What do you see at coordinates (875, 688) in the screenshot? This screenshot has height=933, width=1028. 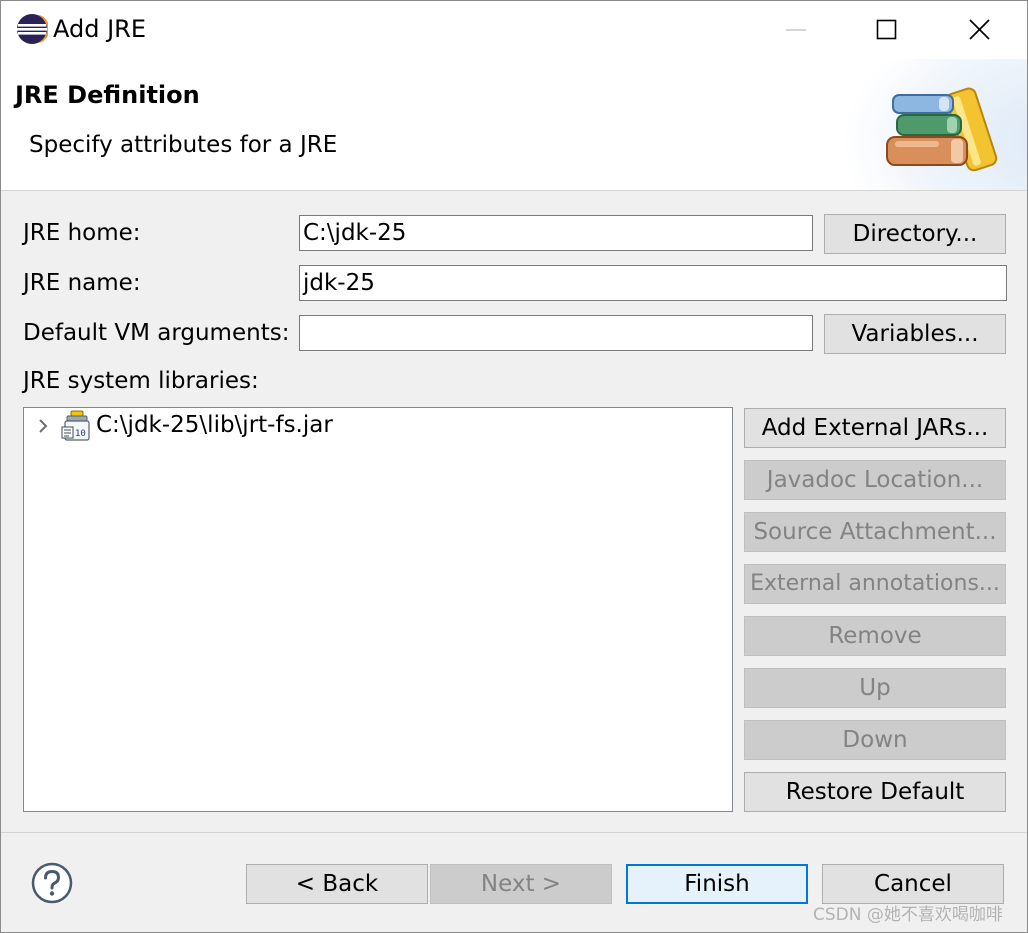 I see `up-button: Up` at bounding box center [875, 688].